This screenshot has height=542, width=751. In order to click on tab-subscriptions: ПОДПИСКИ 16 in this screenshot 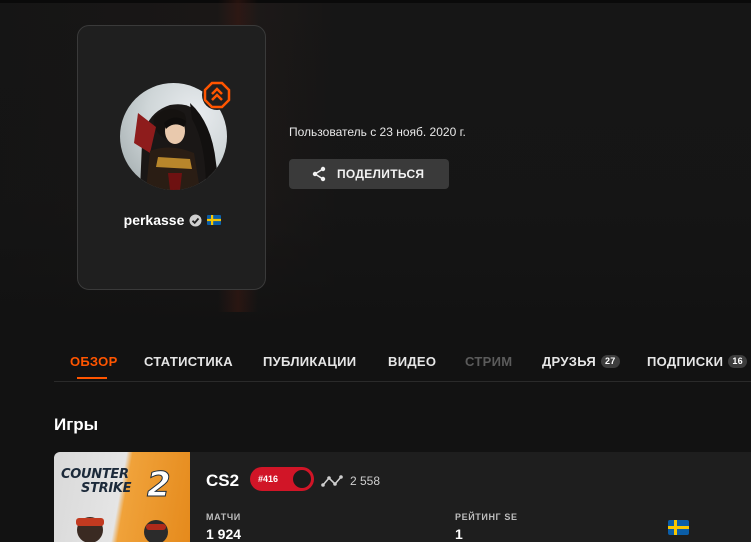, I will do `click(697, 361)`.